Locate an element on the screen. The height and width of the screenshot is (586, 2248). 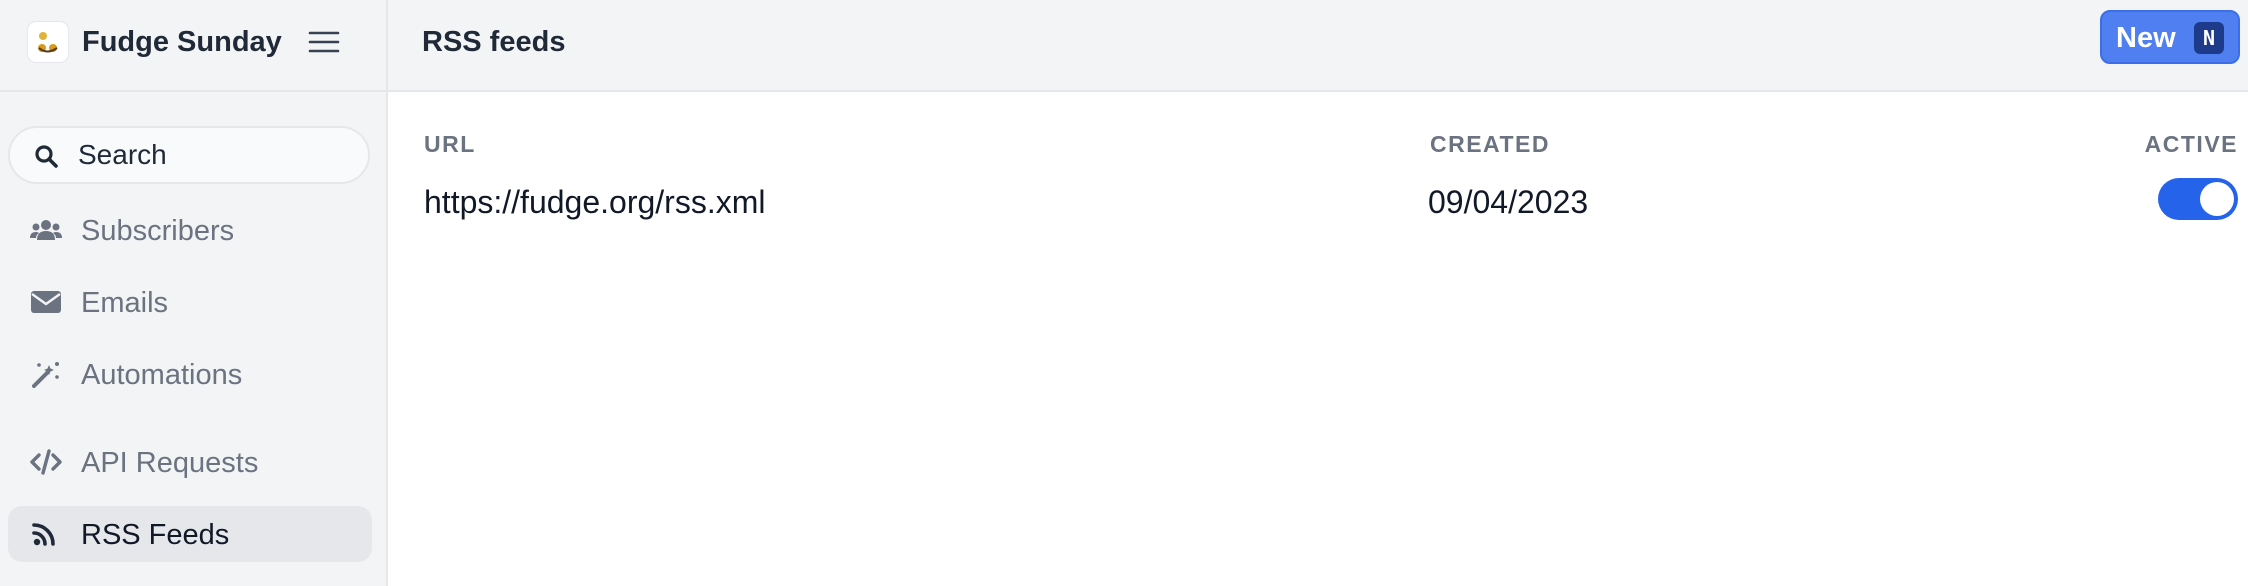
page-header: RSS feeds New N is located at coordinates (1318, 46).